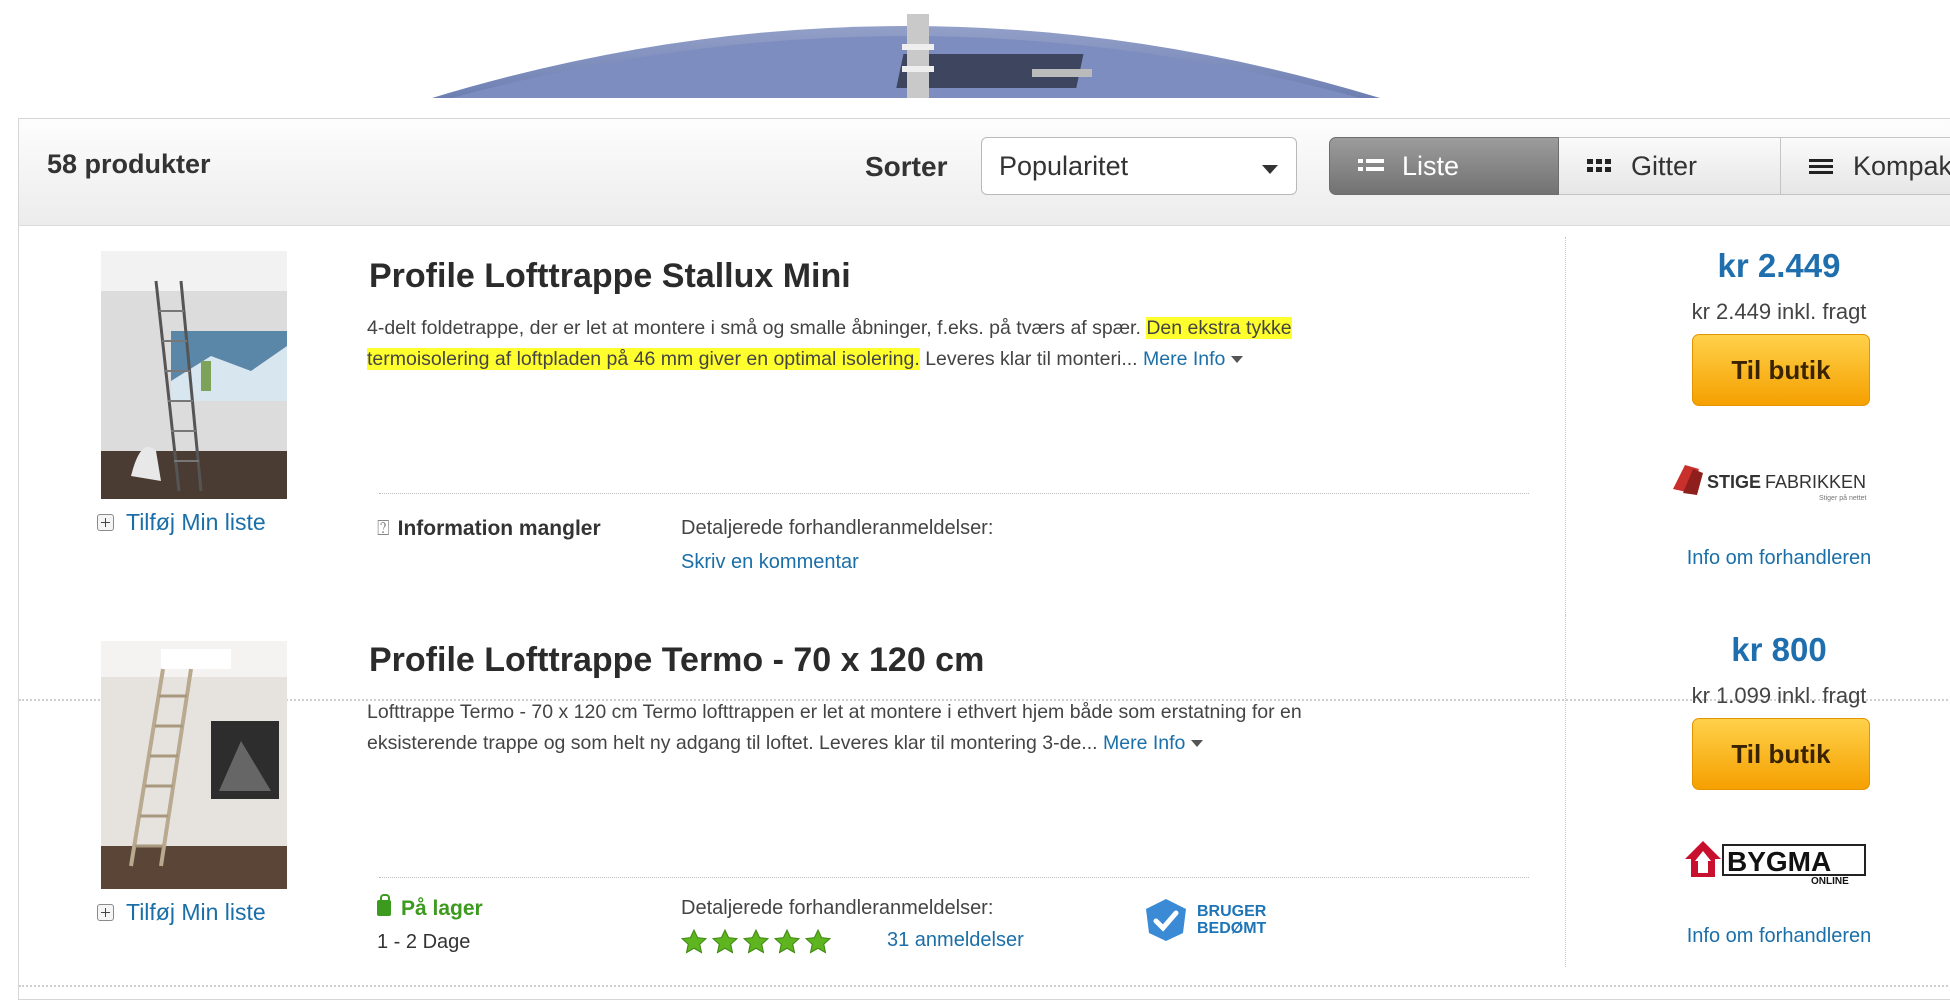 The height and width of the screenshot is (1000, 1950). I want to click on price: kr 800, so click(1779, 649).